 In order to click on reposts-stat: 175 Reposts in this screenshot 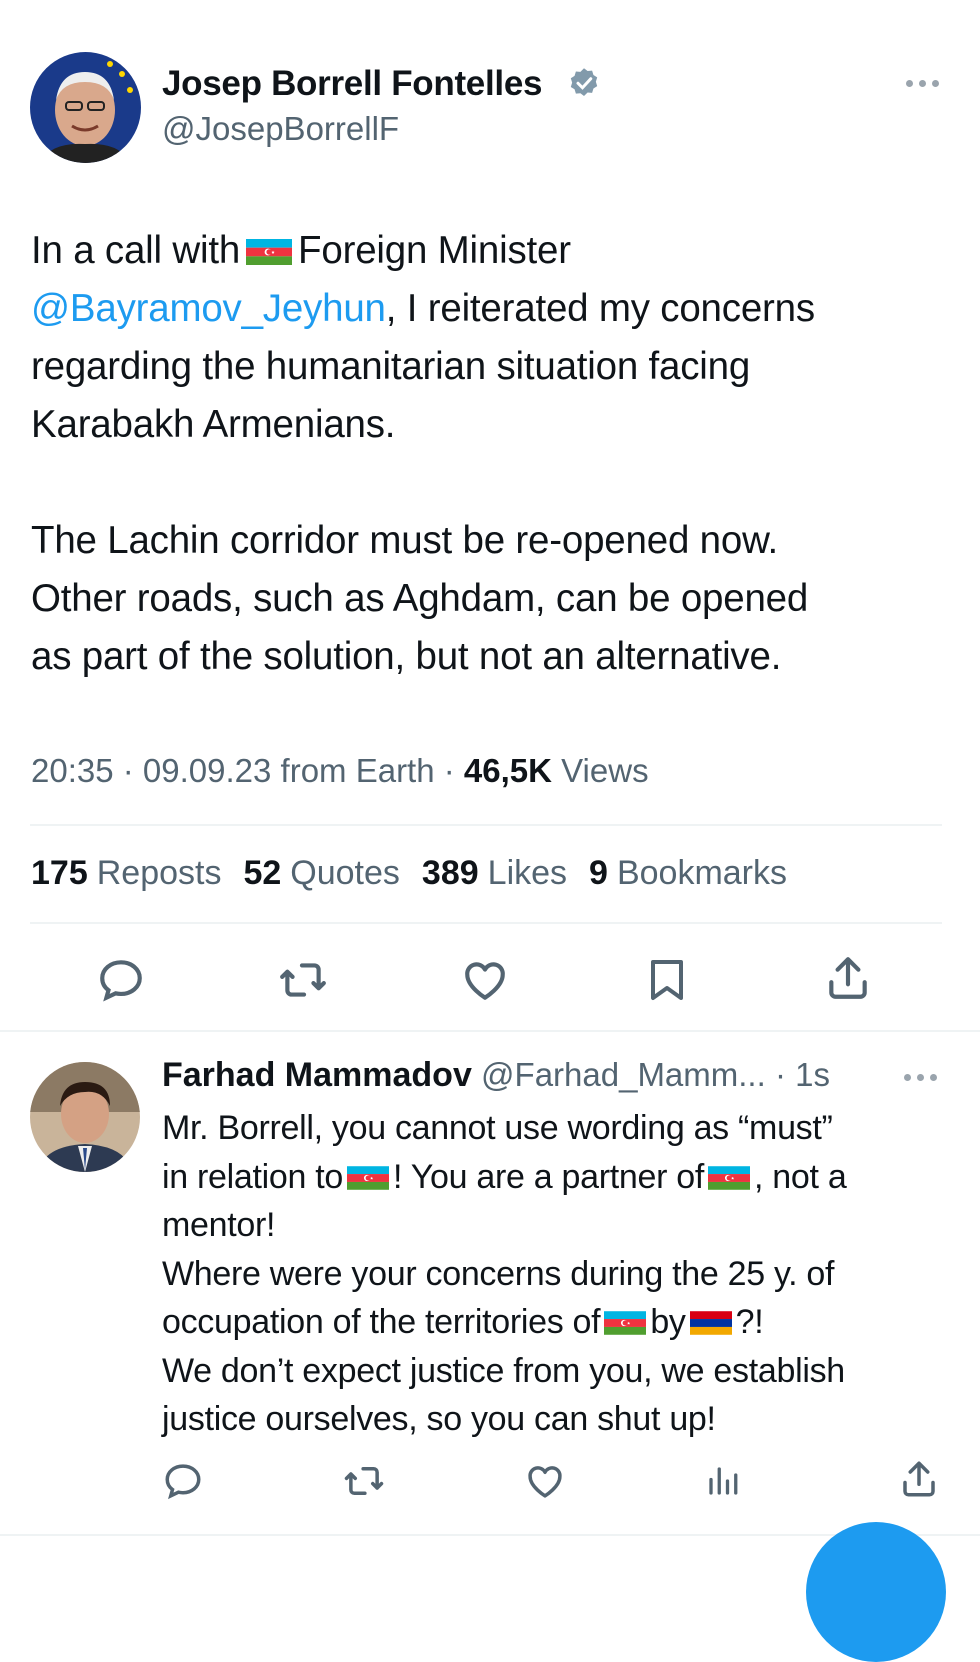, I will do `click(126, 873)`.